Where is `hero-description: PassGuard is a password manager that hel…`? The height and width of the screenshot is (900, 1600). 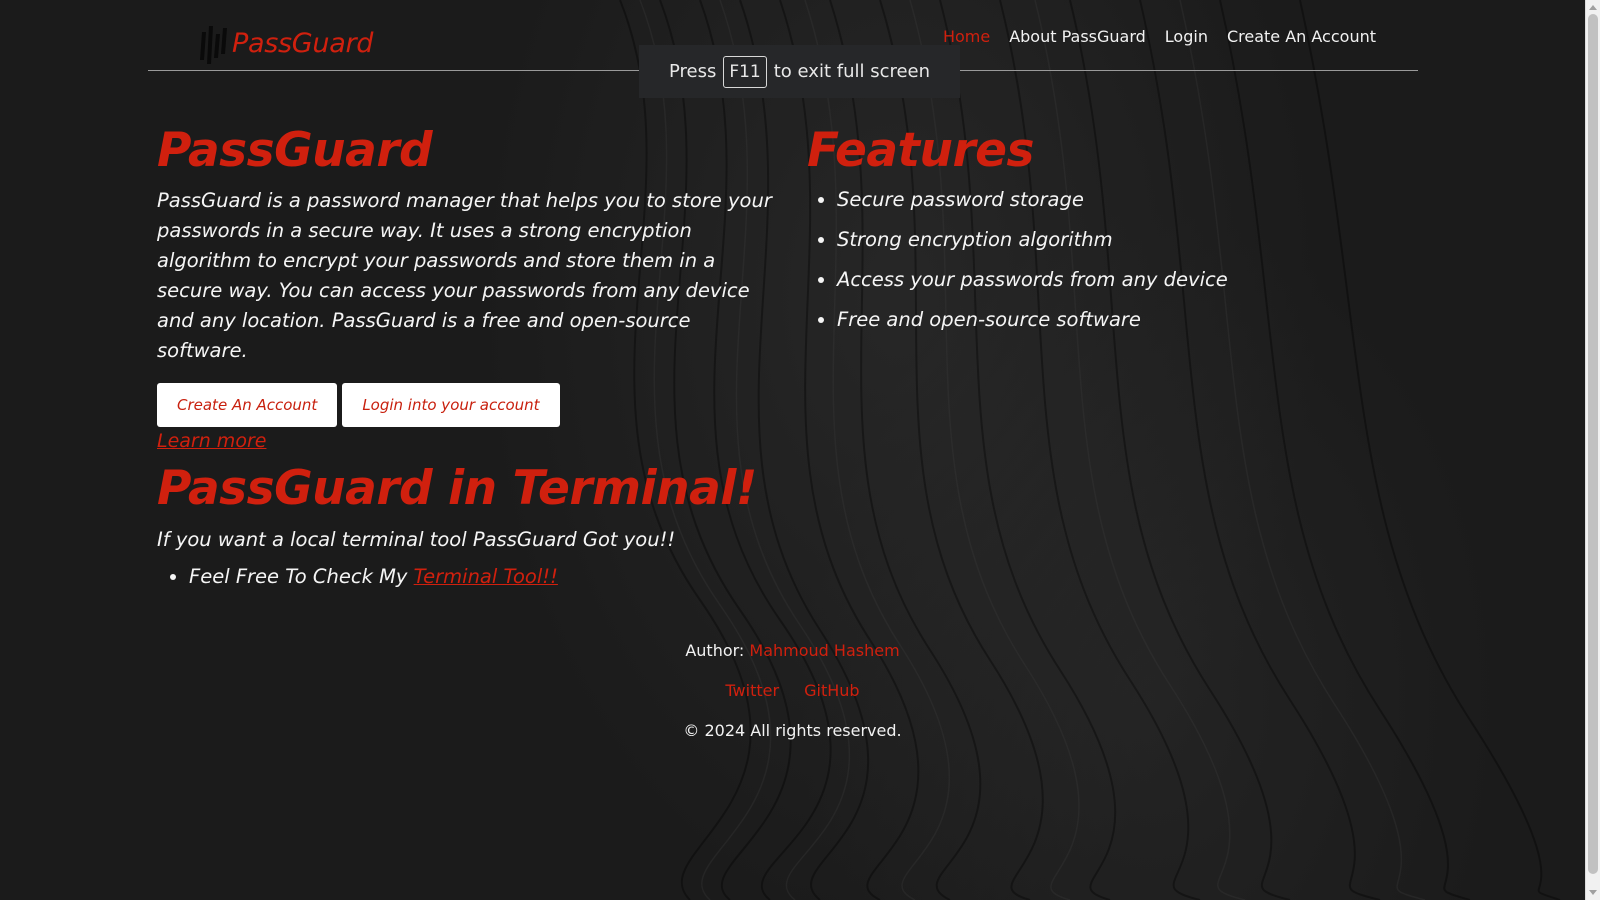
hero-description: PassGuard is a password manager that hel… is located at coordinates (464, 275).